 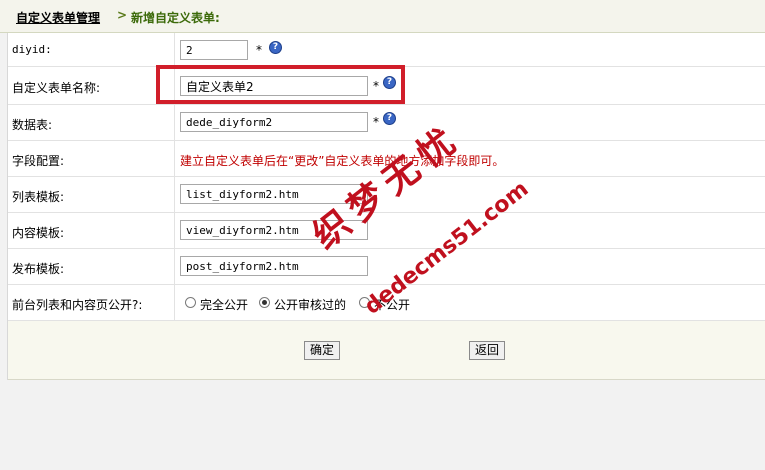 I want to click on post-template-label: 发布模板:, so click(x=38, y=269).